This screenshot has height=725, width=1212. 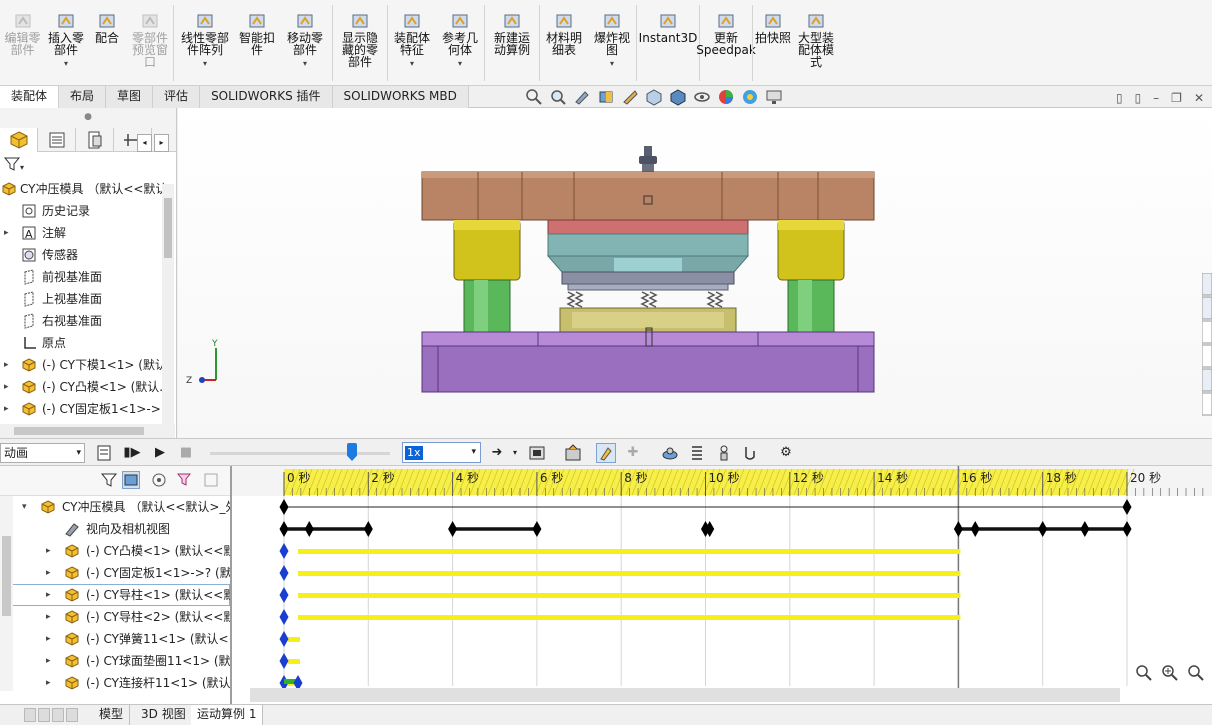 I want to click on tab-2: 草图, so click(x=130, y=97).